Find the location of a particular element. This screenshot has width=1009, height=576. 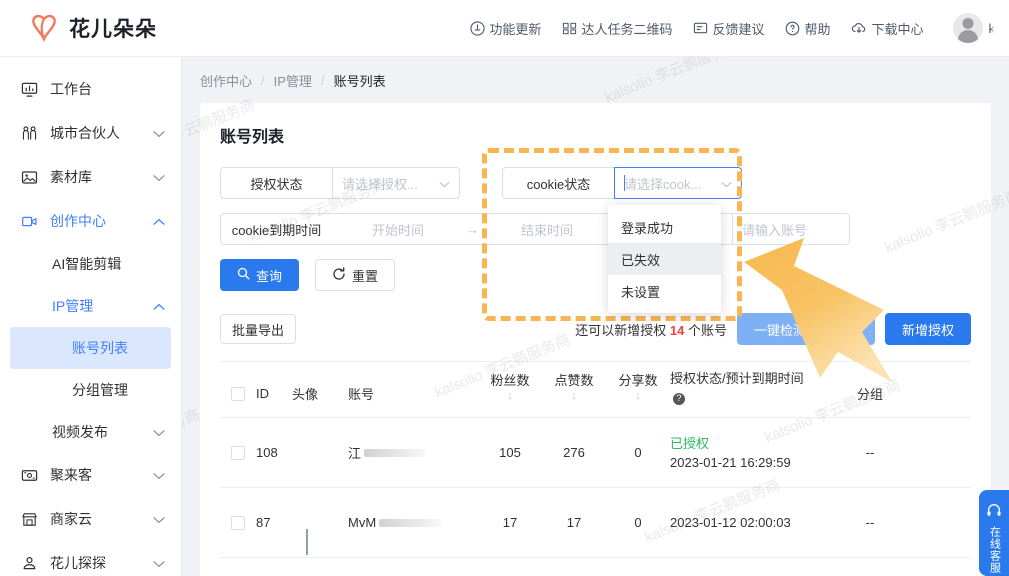

sidebar-item-group-management: 分组管理 is located at coordinates (90, 390).